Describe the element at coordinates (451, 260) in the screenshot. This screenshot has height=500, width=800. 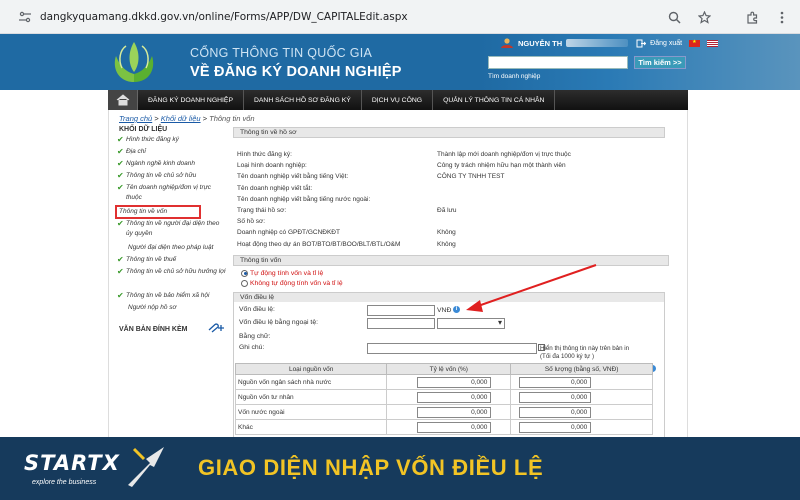
I see `capital-header: Thông tin vốn` at that location.